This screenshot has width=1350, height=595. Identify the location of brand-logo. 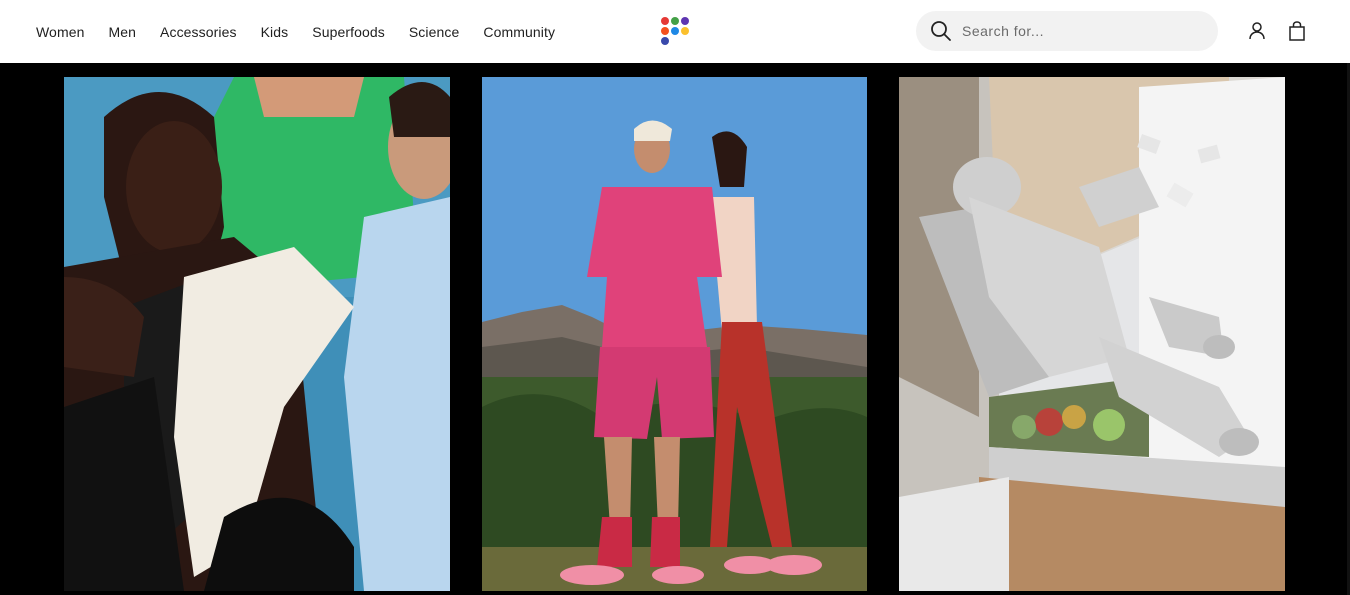
(675, 31).